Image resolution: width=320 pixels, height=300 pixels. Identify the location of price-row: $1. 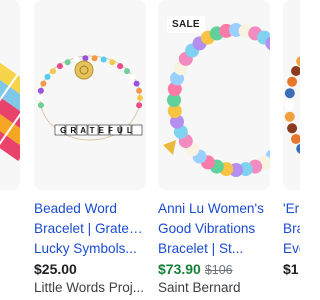
(291, 269).